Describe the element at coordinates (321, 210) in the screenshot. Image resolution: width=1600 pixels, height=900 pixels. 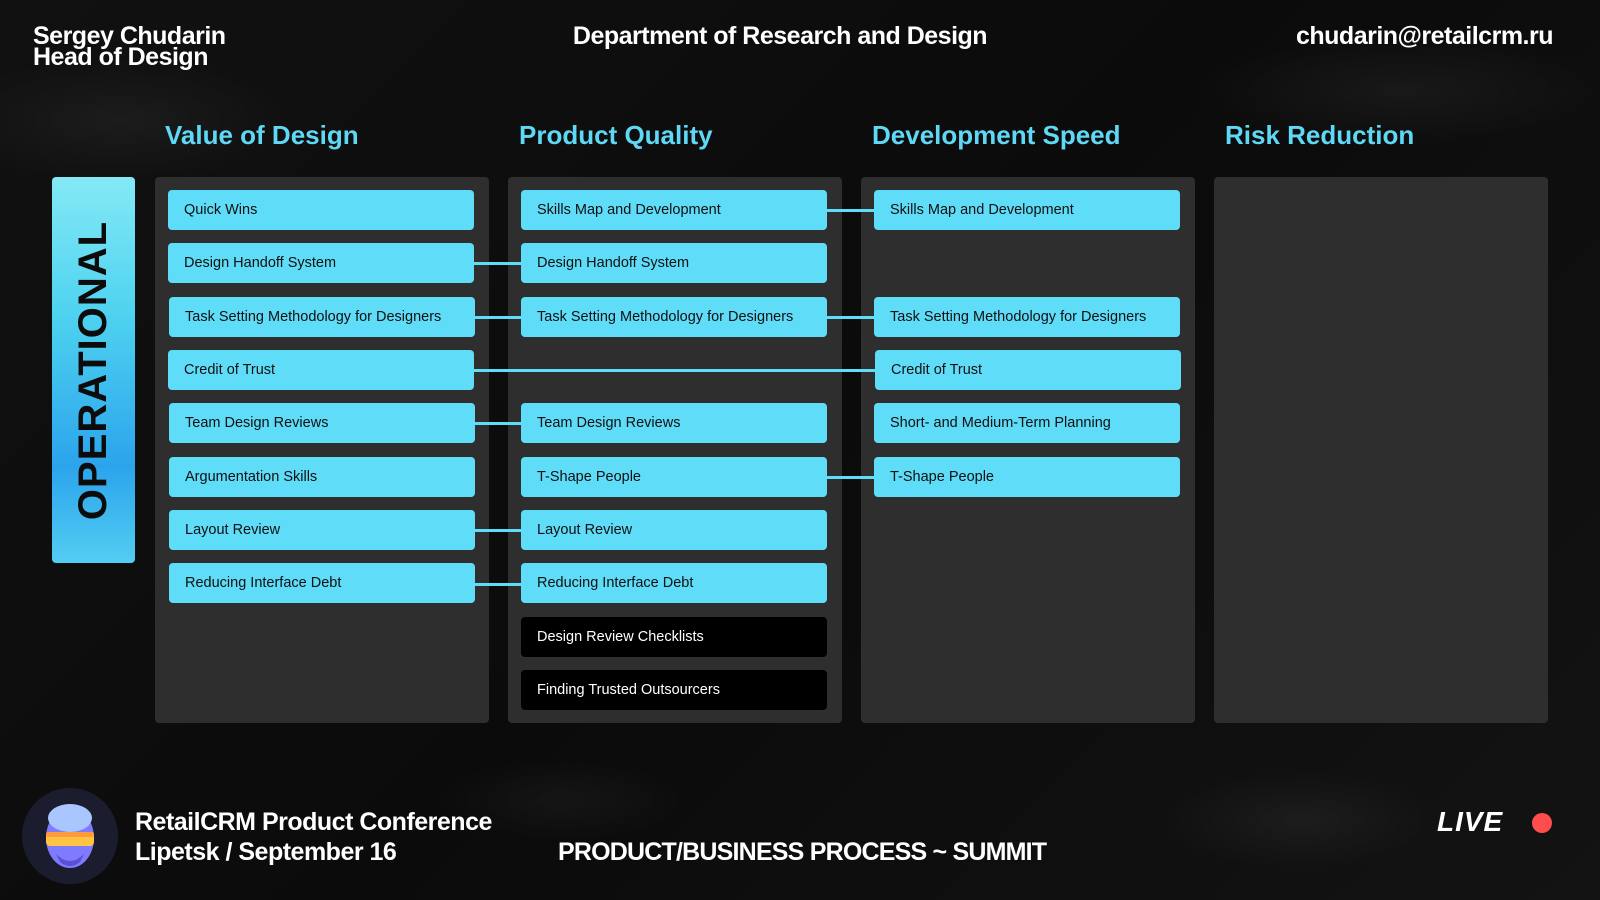
I see `card-quick-wins: Quick Wins` at that location.